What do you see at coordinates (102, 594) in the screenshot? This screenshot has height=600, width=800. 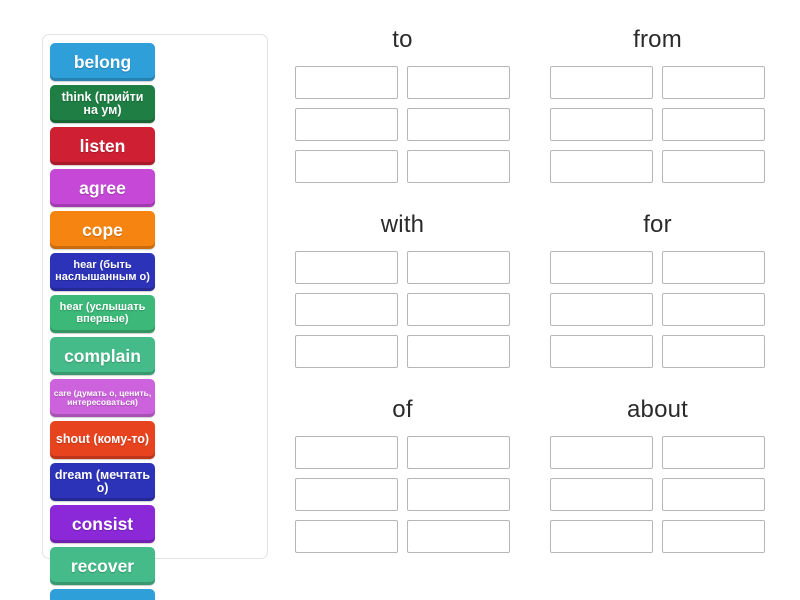 I see `word-tile: charge` at bounding box center [102, 594].